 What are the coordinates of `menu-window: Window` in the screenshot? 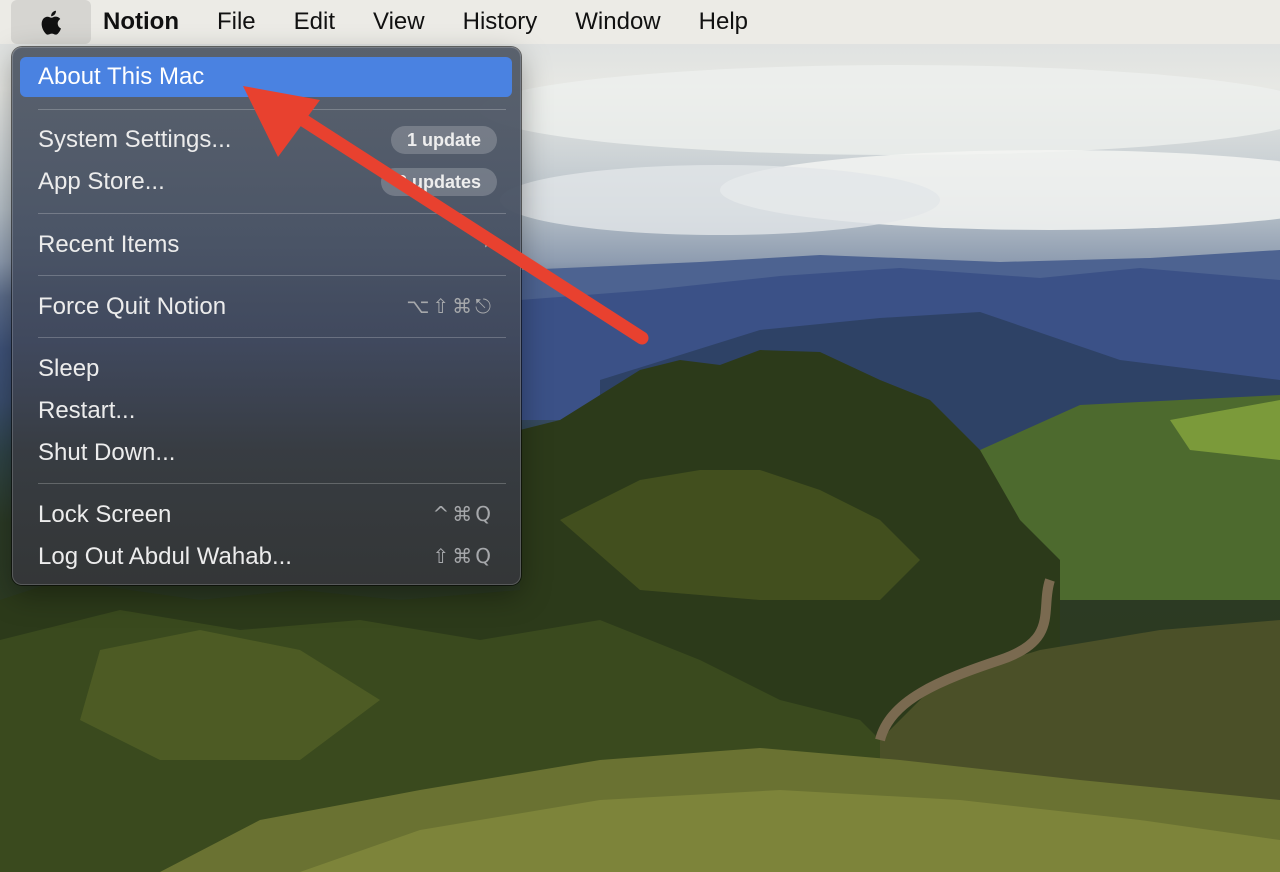 It's located at (617, 22).